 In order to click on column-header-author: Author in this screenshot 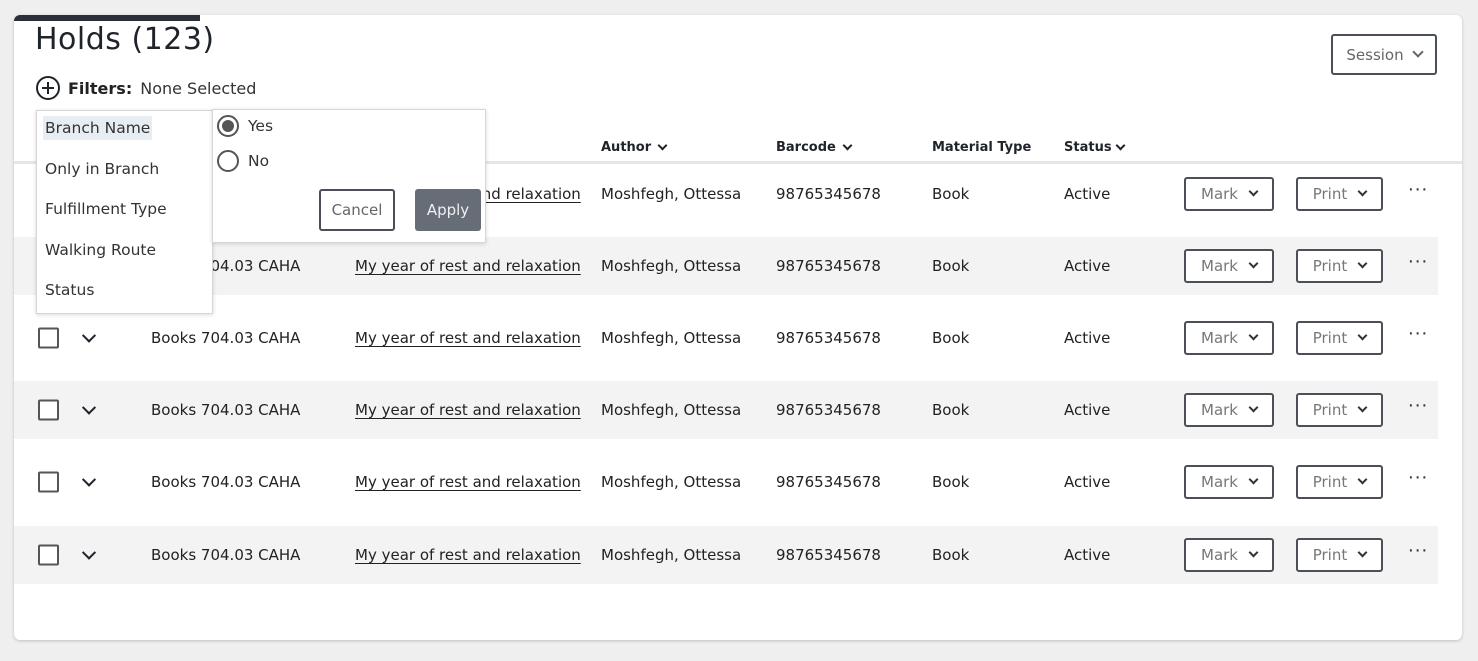, I will do `click(634, 147)`.